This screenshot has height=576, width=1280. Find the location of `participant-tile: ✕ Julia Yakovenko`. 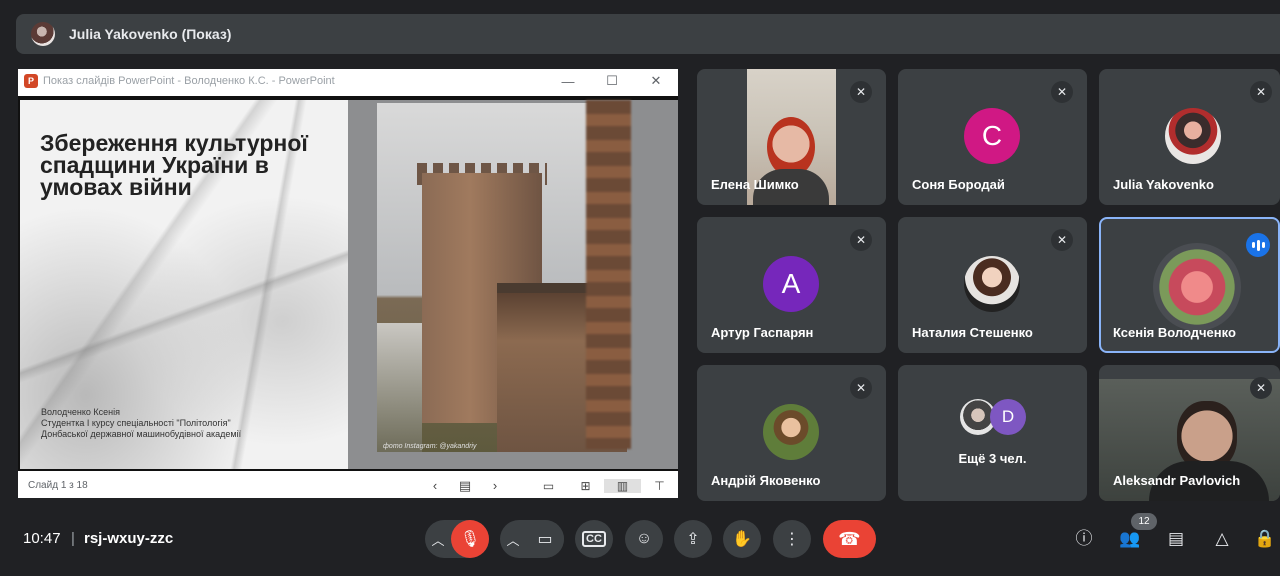

participant-tile: ✕ Julia Yakovenko is located at coordinates (1189, 137).